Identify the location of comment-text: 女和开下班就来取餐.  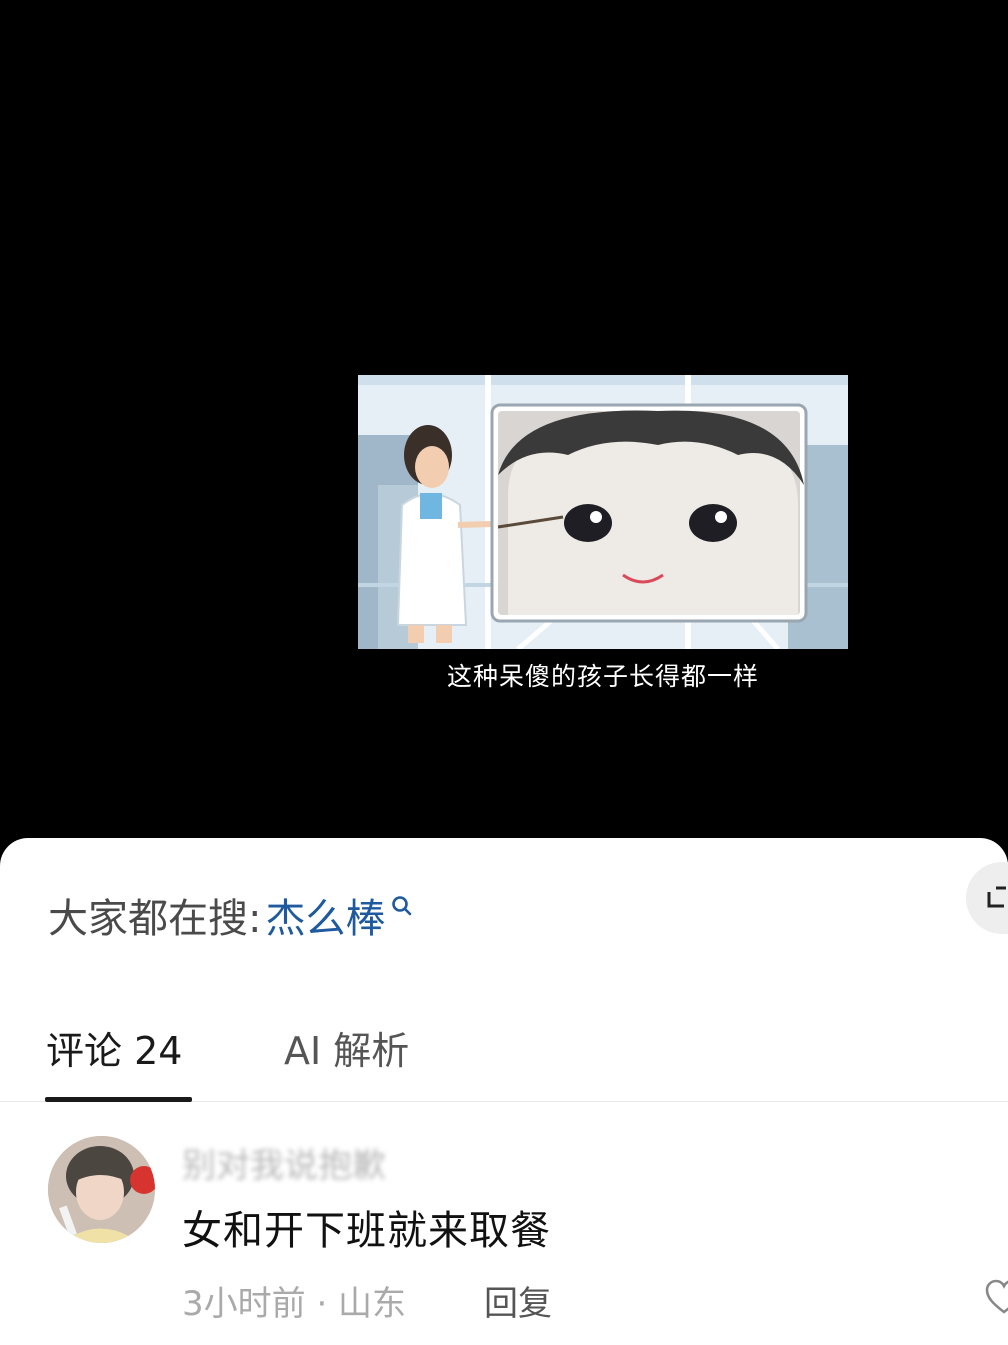
(366, 1231).